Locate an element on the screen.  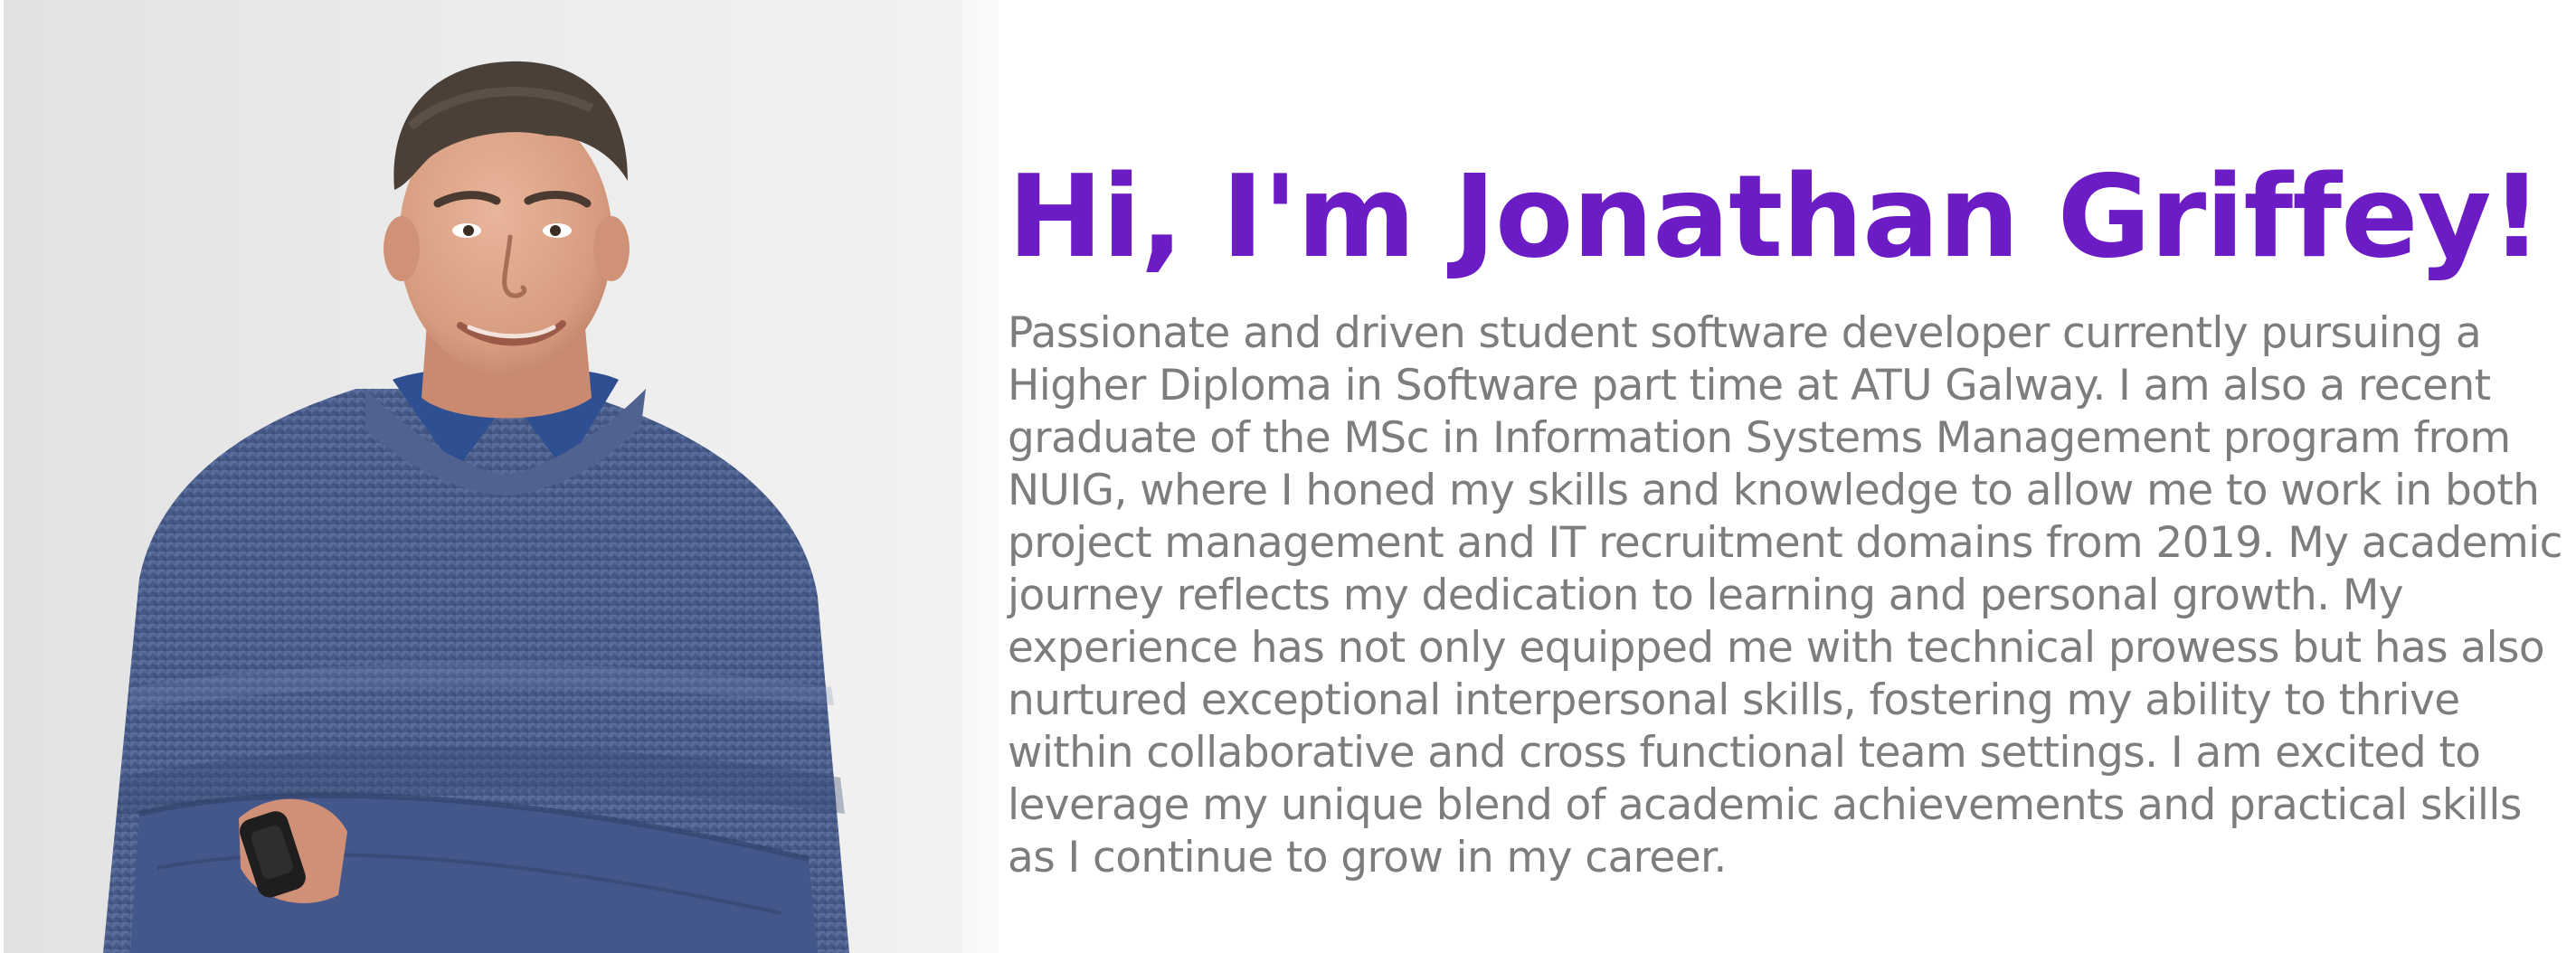
page-title: Hi, I'm Jonathan Griffey! is located at coordinates (1776, 216).